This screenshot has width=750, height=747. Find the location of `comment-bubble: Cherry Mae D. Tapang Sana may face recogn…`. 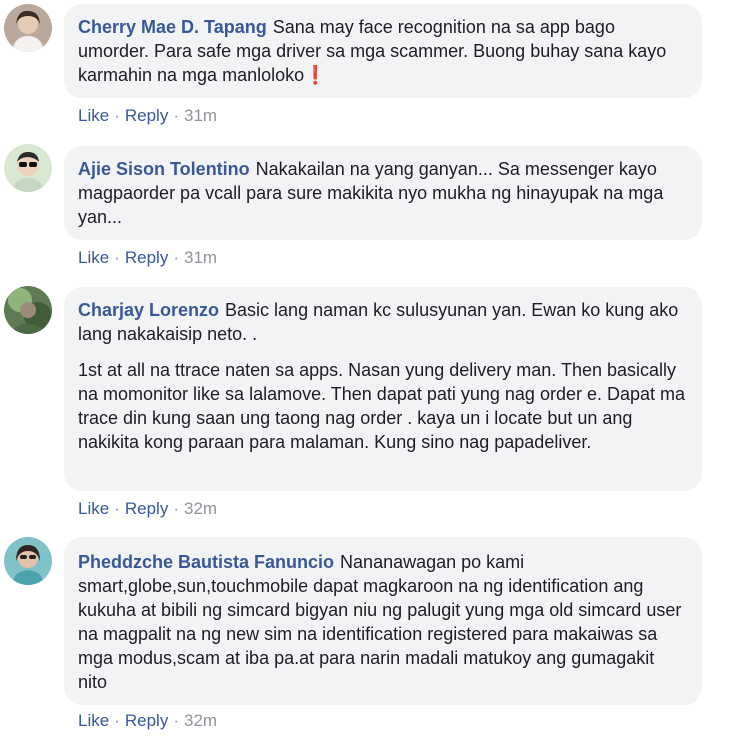

comment-bubble: Cherry Mae D. Tapang Sana may face recogn… is located at coordinates (383, 51).